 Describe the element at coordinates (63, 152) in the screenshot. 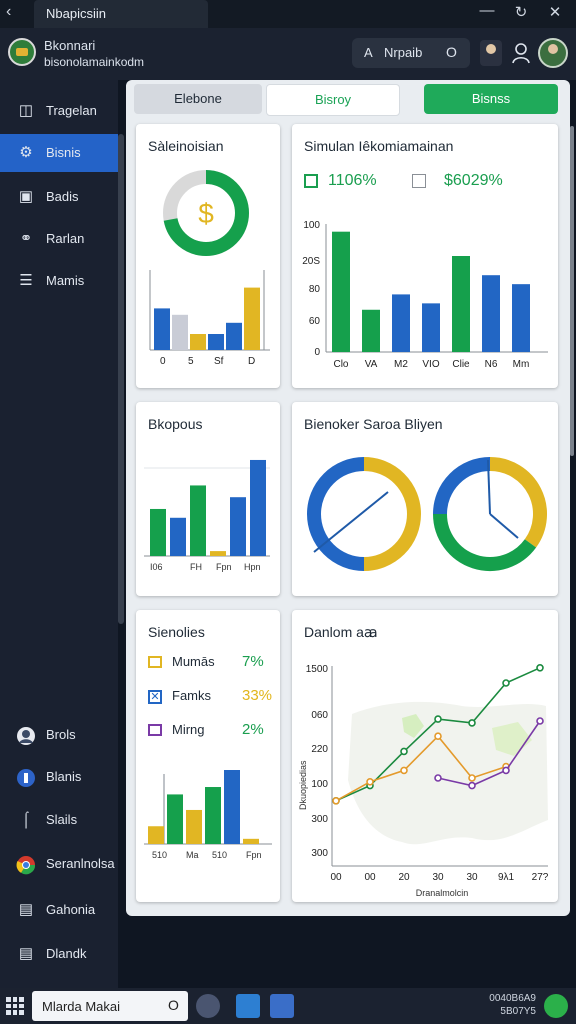

I see `sidebar-item-label: Bisnis` at that location.